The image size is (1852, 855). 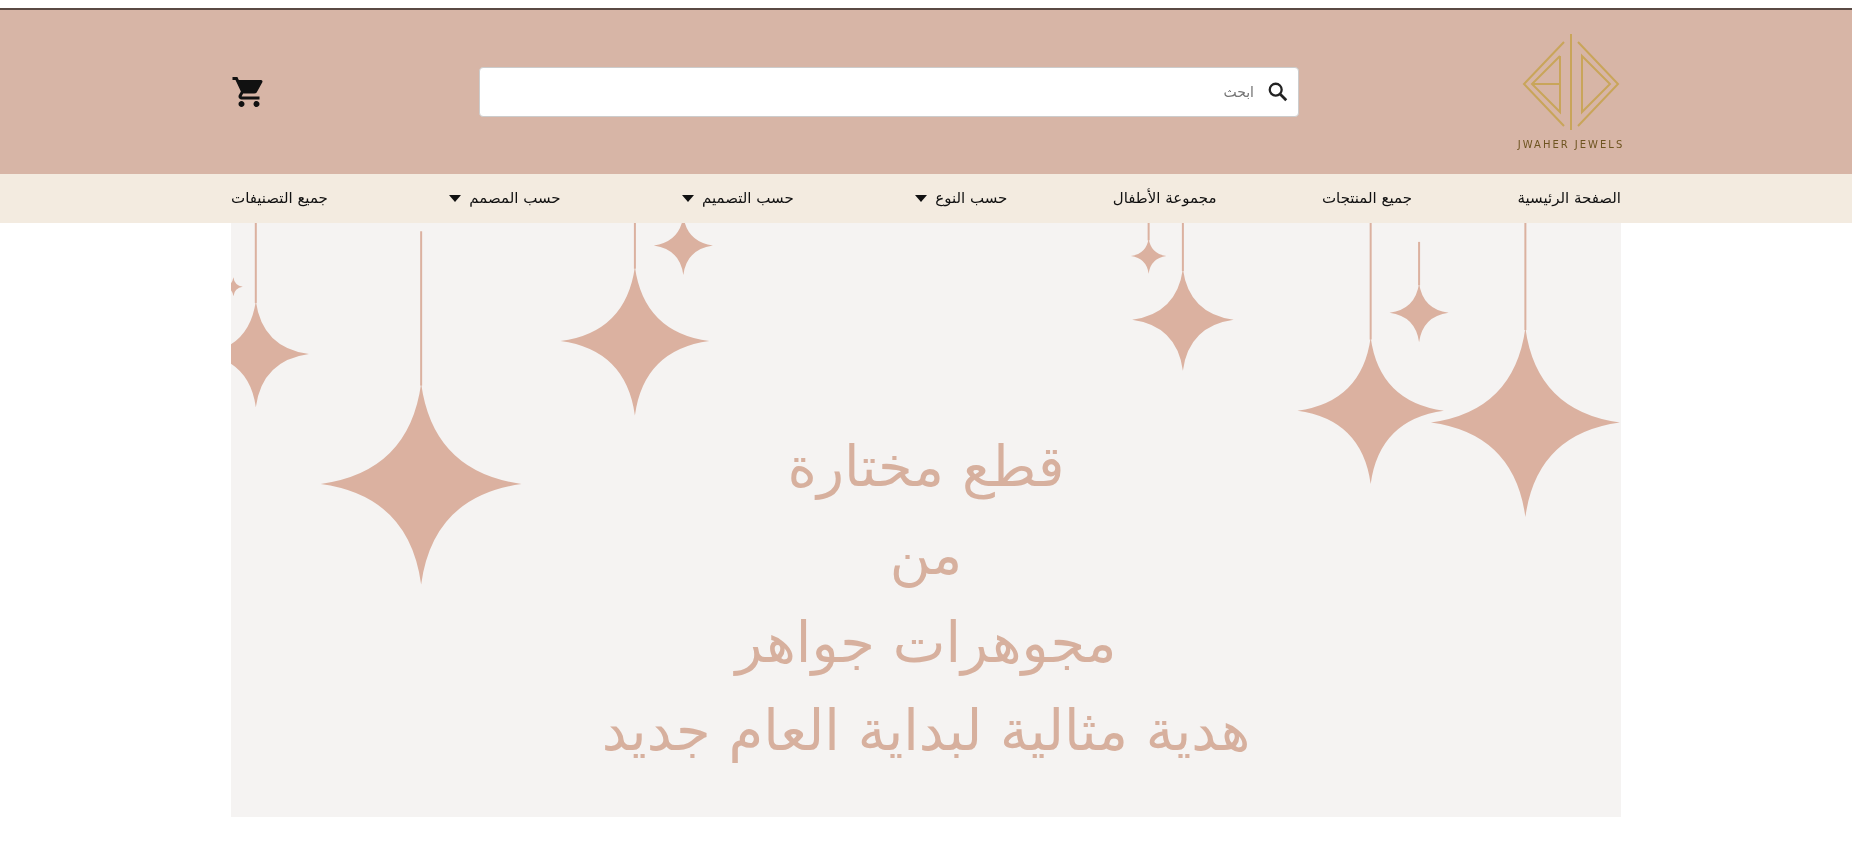 I want to click on nav-dropdown: حسب المصمم, so click(x=497, y=198).